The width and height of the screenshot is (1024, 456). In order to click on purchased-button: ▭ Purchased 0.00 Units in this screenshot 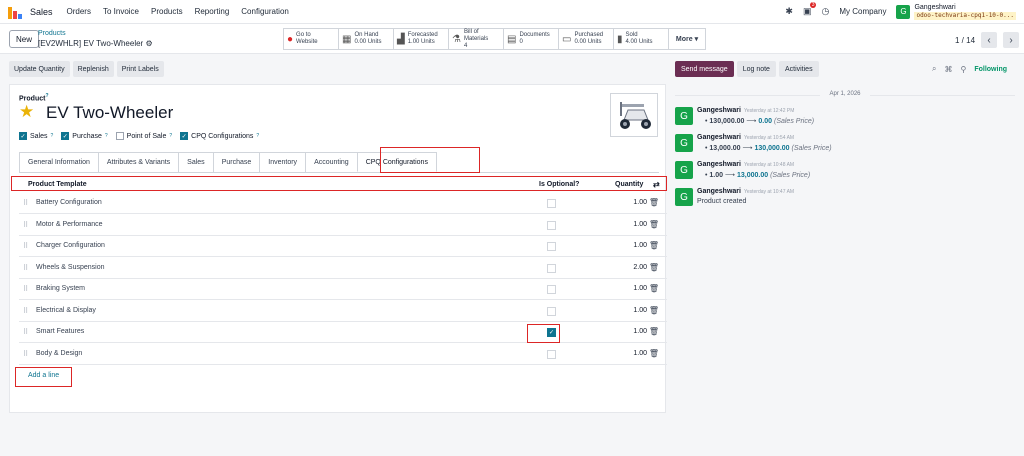, I will do `click(586, 39)`.